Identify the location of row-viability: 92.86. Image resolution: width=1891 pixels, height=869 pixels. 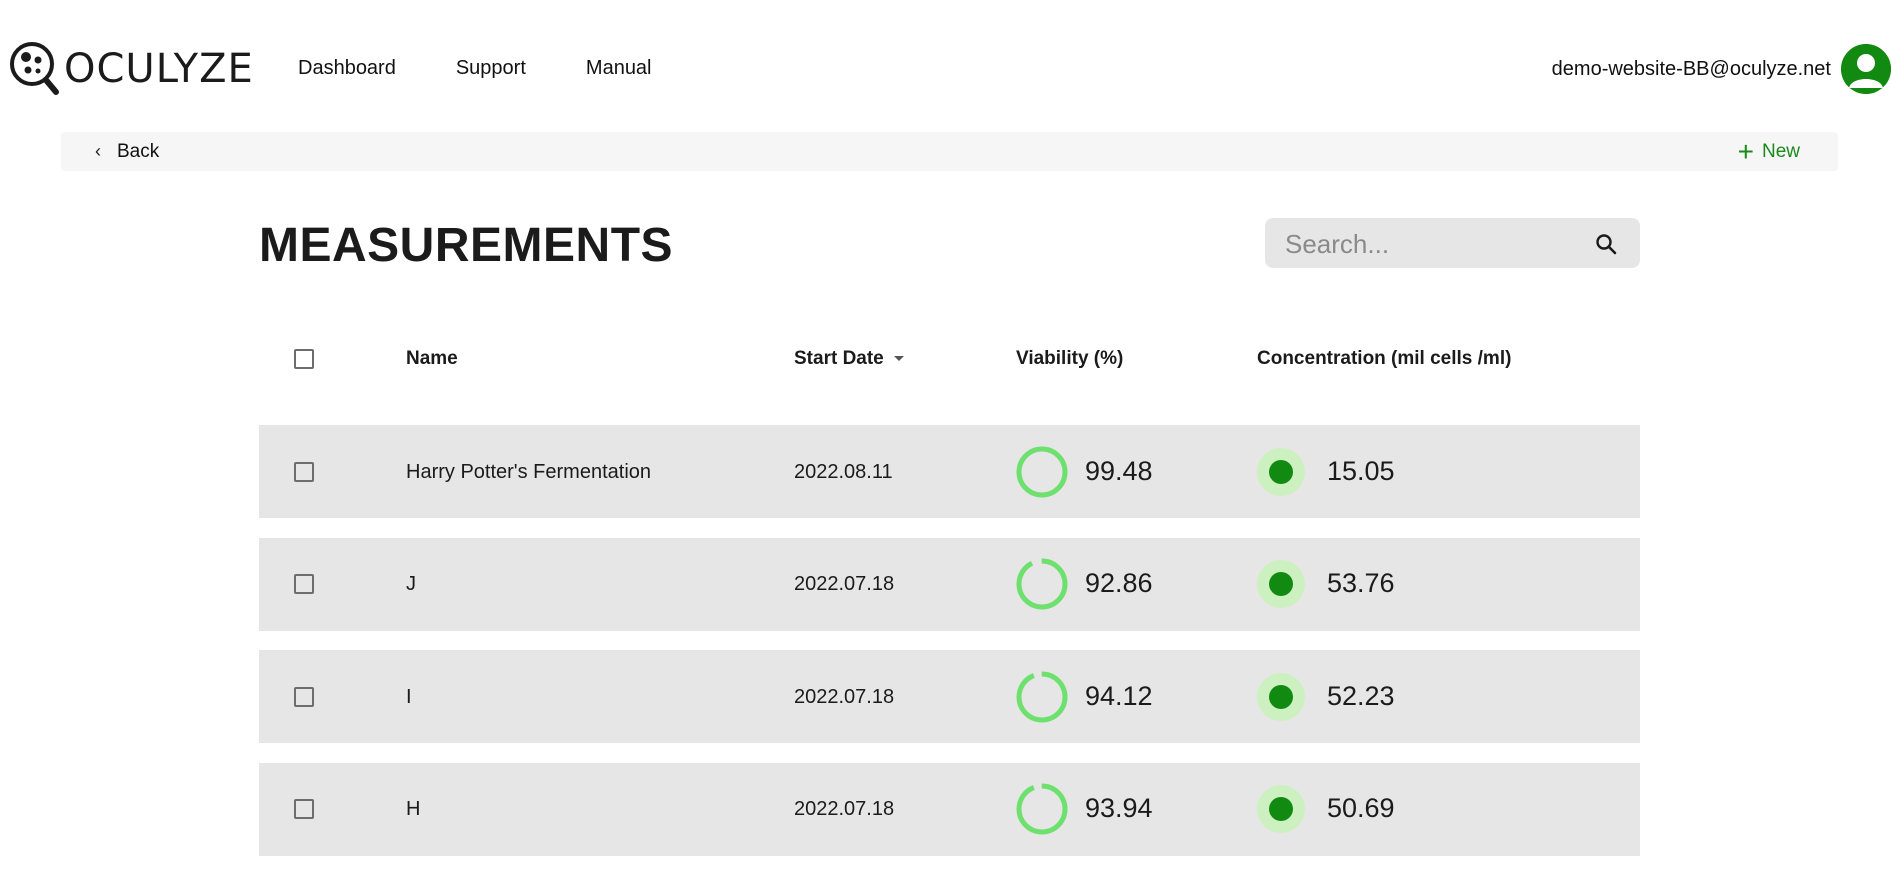
(1119, 583).